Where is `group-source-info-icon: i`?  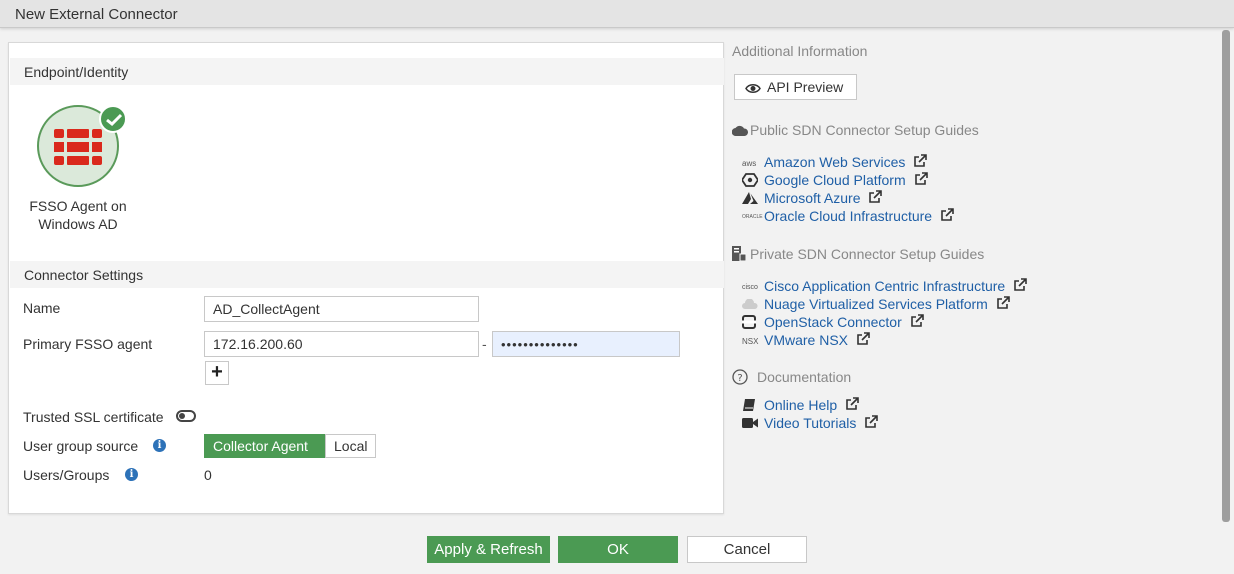 group-source-info-icon: i is located at coordinates (159, 445).